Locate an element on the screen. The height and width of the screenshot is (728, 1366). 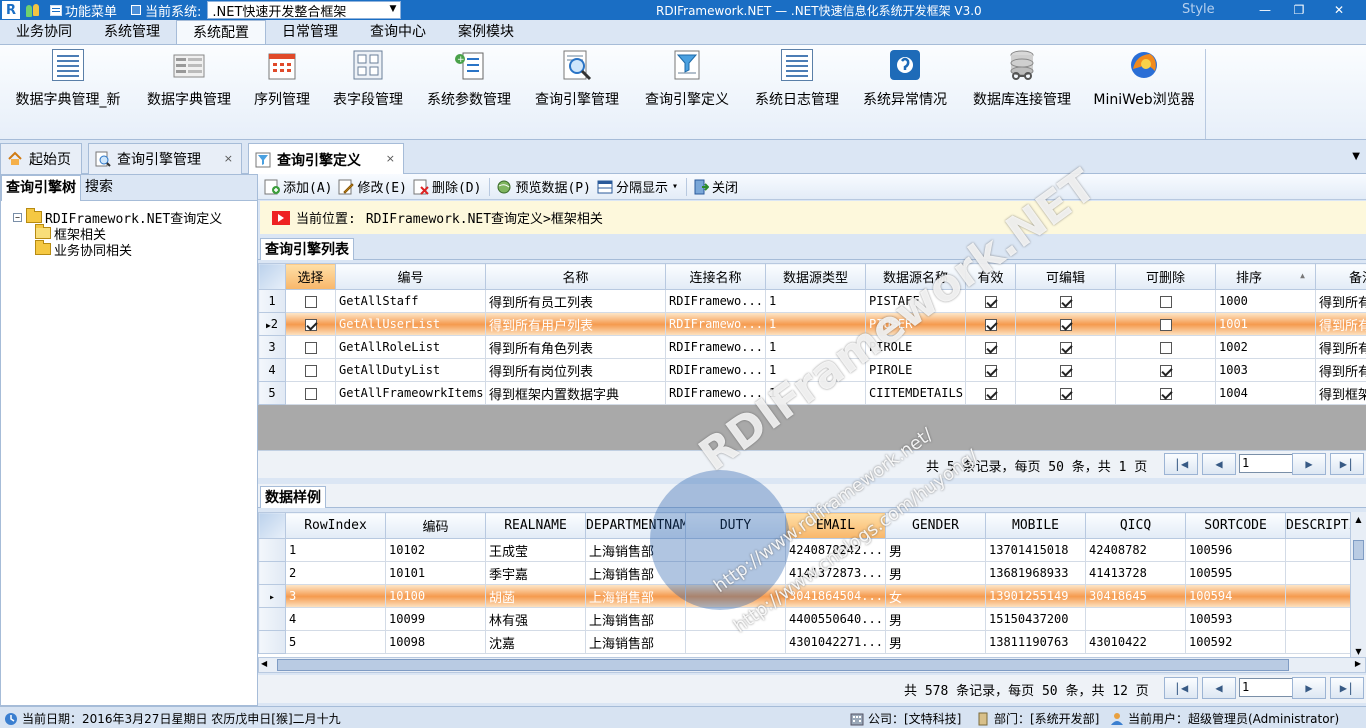
sort-cell: 1004 is located at coordinates (1265, 393).